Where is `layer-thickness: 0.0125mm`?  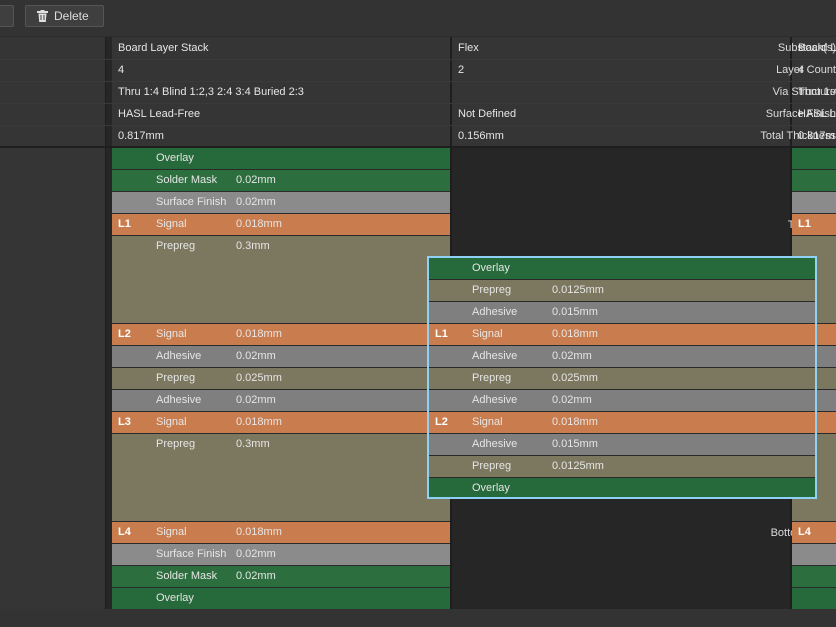 layer-thickness: 0.0125mm is located at coordinates (578, 290).